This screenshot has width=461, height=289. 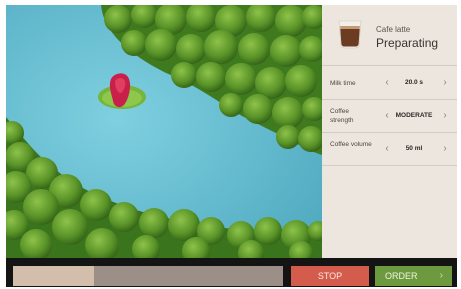 What do you see at coordinates (330, 276) in the screenshot?
I see `stop-button: STOP` at bounding box center [330, 276].